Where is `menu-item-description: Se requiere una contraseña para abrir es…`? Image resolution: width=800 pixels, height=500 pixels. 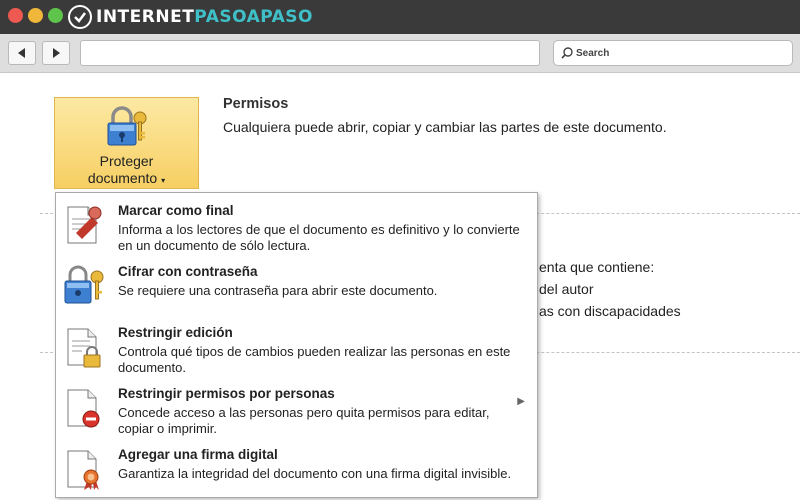 menu-item-description: Se requiere una contraseña para abrir es… is located at coordinates (278, 290).